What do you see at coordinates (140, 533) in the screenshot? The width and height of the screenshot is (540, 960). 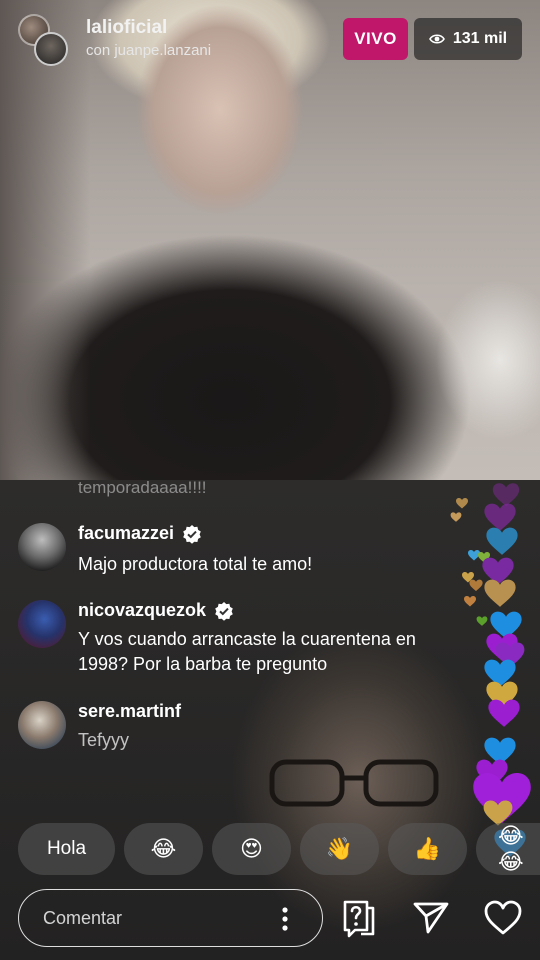 I see `comment-username: facumazzei` at bounding box center [140, 533].